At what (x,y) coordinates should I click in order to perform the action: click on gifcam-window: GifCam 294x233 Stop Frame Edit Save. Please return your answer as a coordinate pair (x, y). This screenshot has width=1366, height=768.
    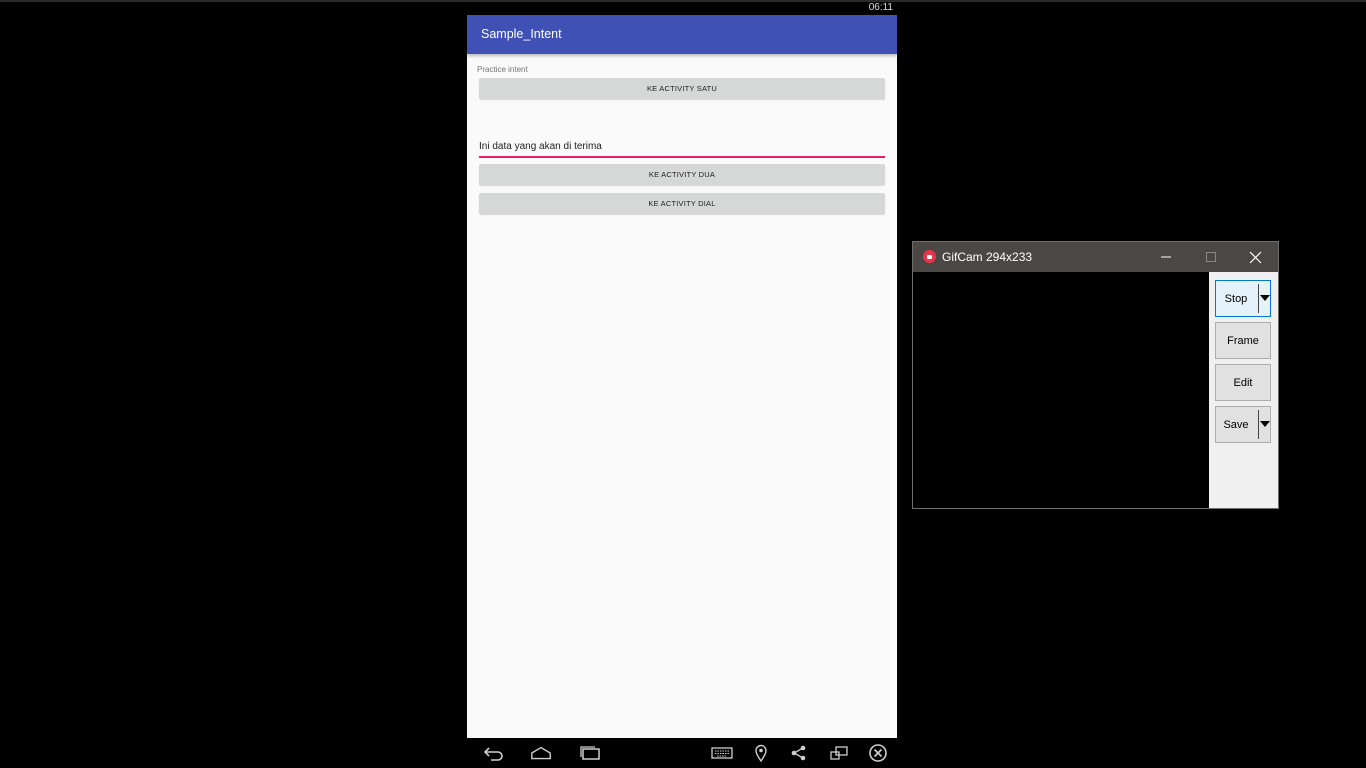
    Looking at the image, I should click on (1095, 375).